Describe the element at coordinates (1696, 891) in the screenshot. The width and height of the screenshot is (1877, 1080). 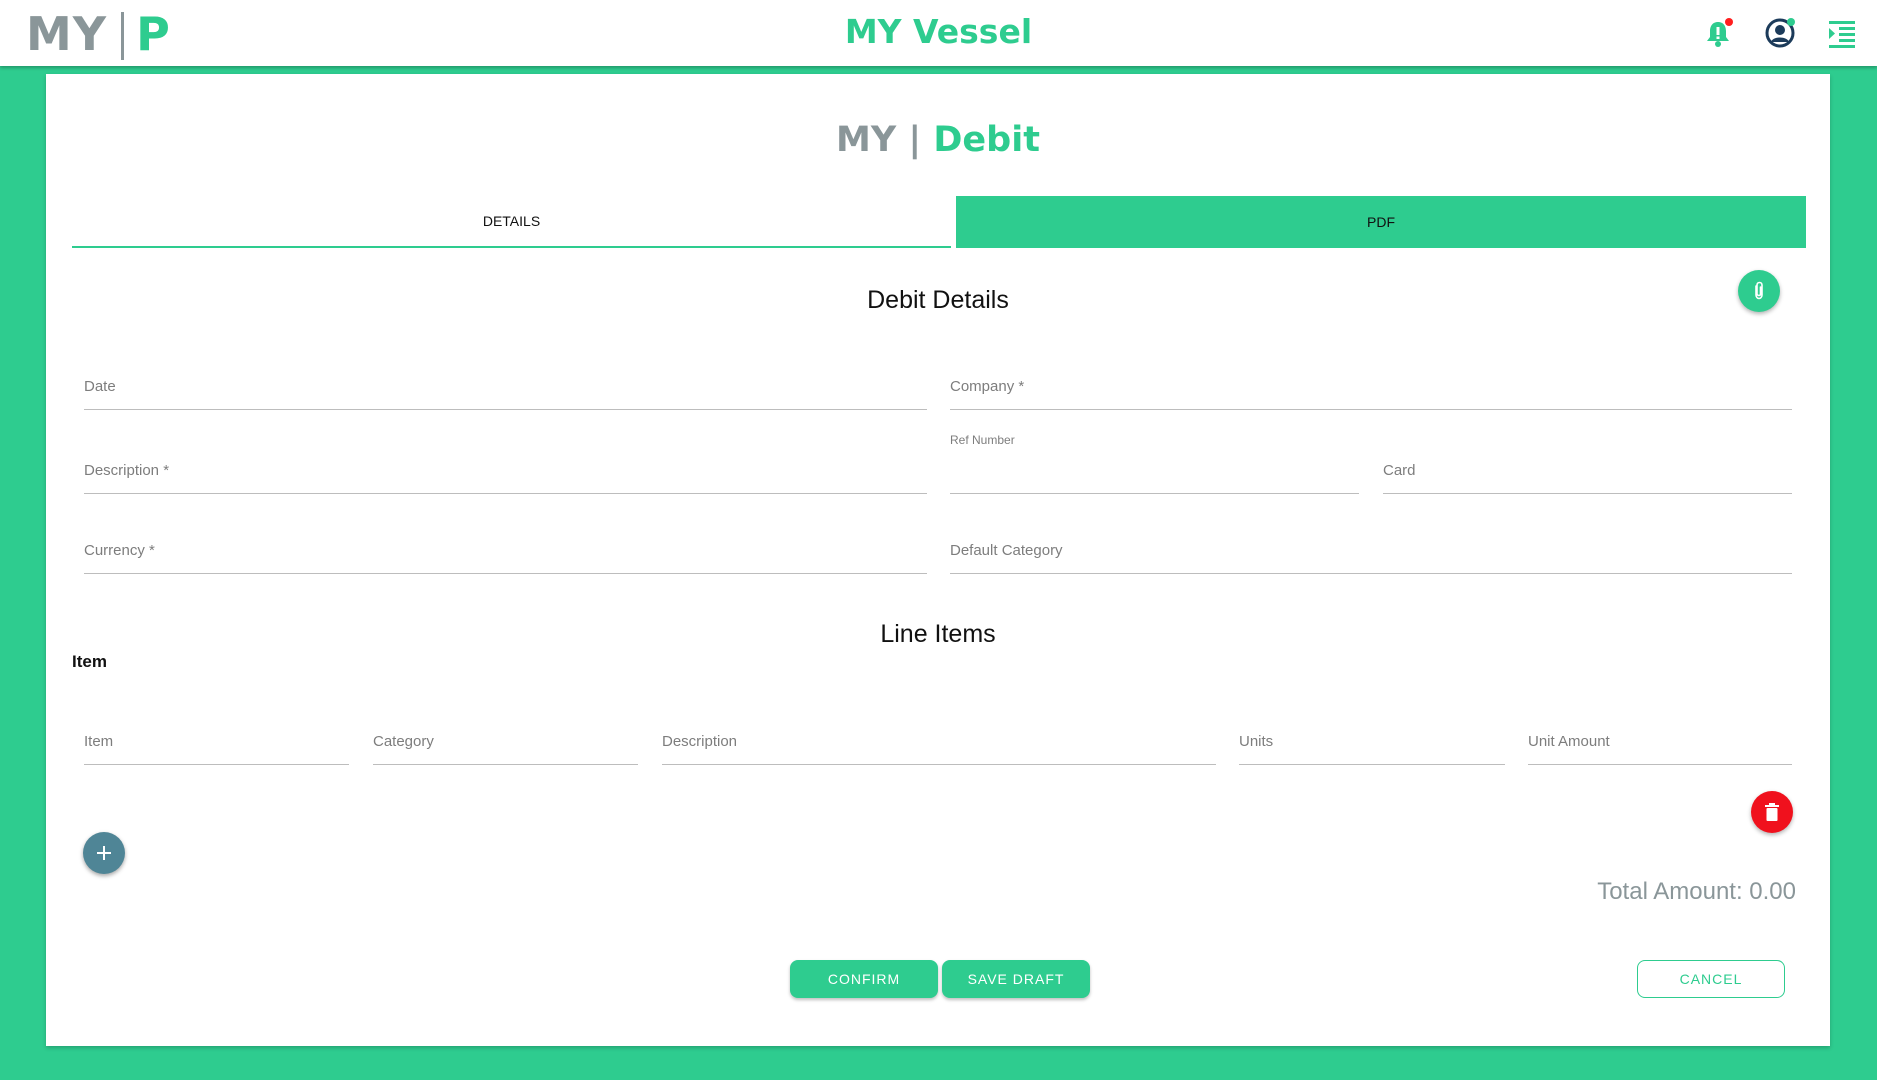
I see `total-amount: Total Amount: 0.00` at that location.